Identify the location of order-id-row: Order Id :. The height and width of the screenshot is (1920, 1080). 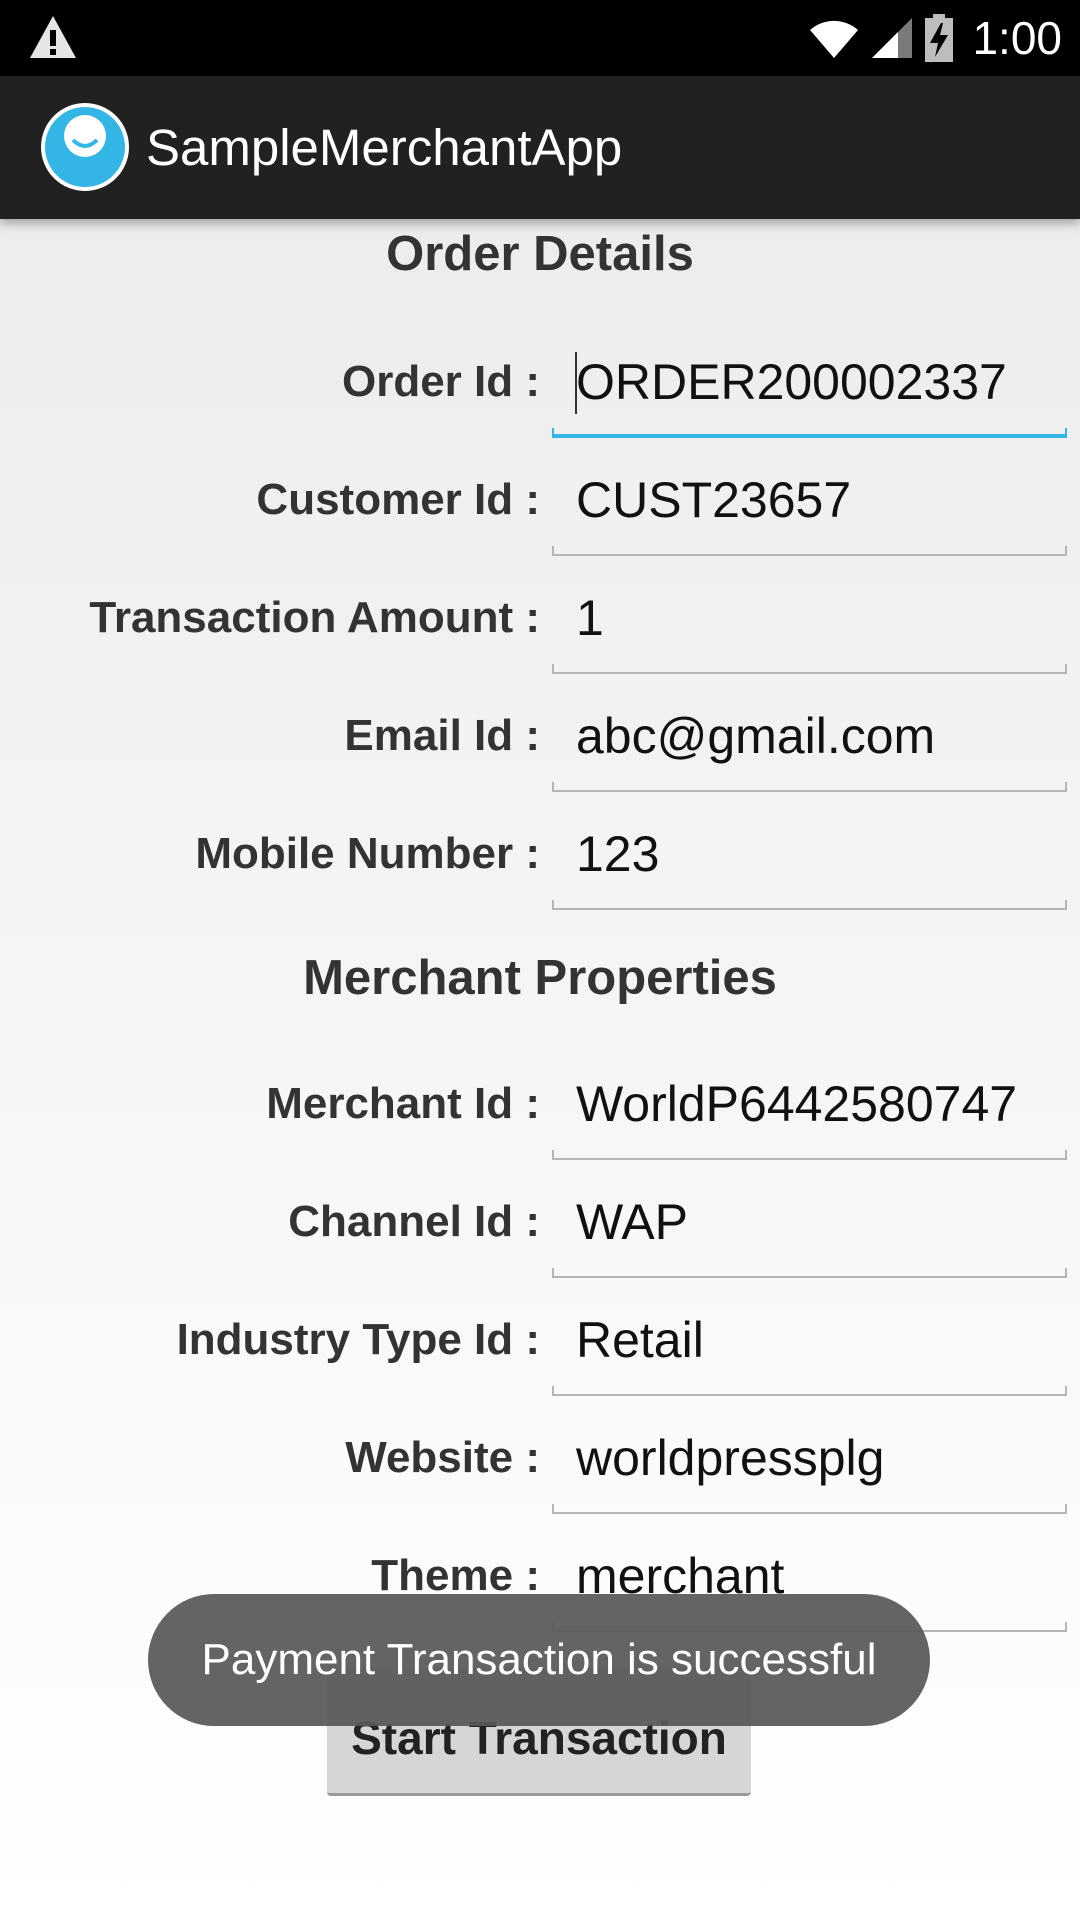
(540, 391).